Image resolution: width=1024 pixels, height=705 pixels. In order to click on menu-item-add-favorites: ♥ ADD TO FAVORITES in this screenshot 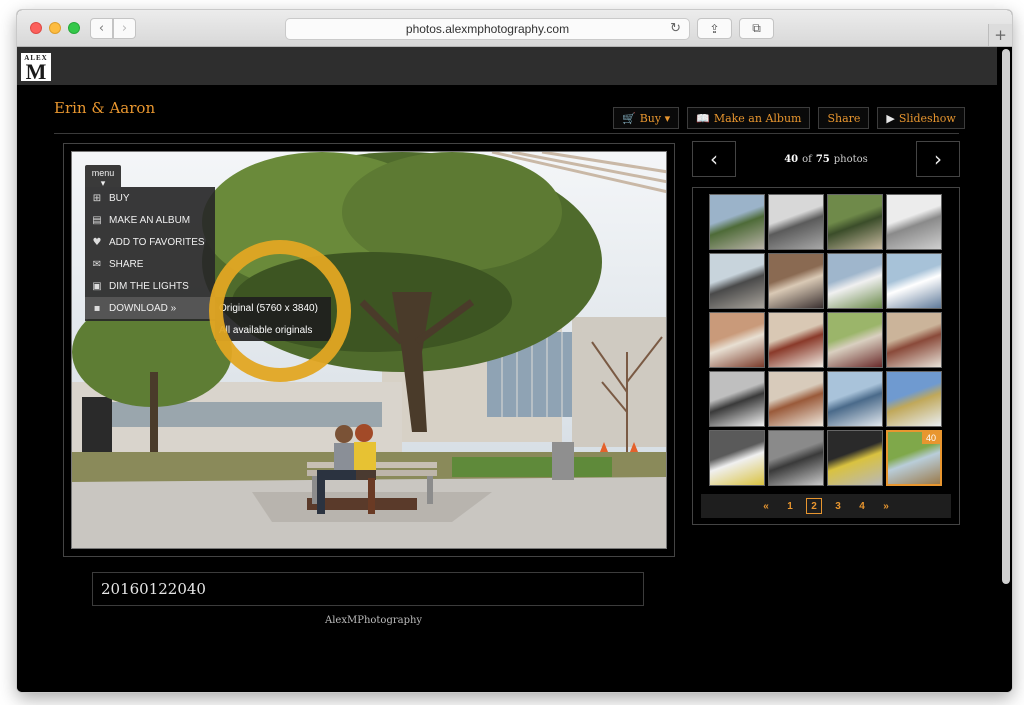, I will do `click(150, 242)`.